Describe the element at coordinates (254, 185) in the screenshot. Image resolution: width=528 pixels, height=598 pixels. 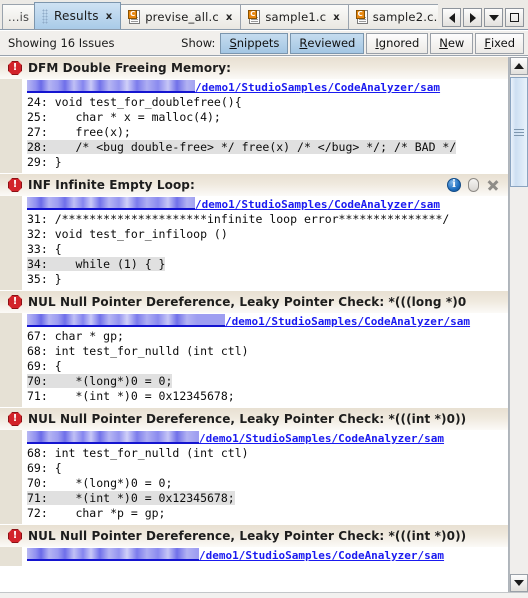
I see `issue-header: ! INF Infinite Empty Loop: i` at that location.